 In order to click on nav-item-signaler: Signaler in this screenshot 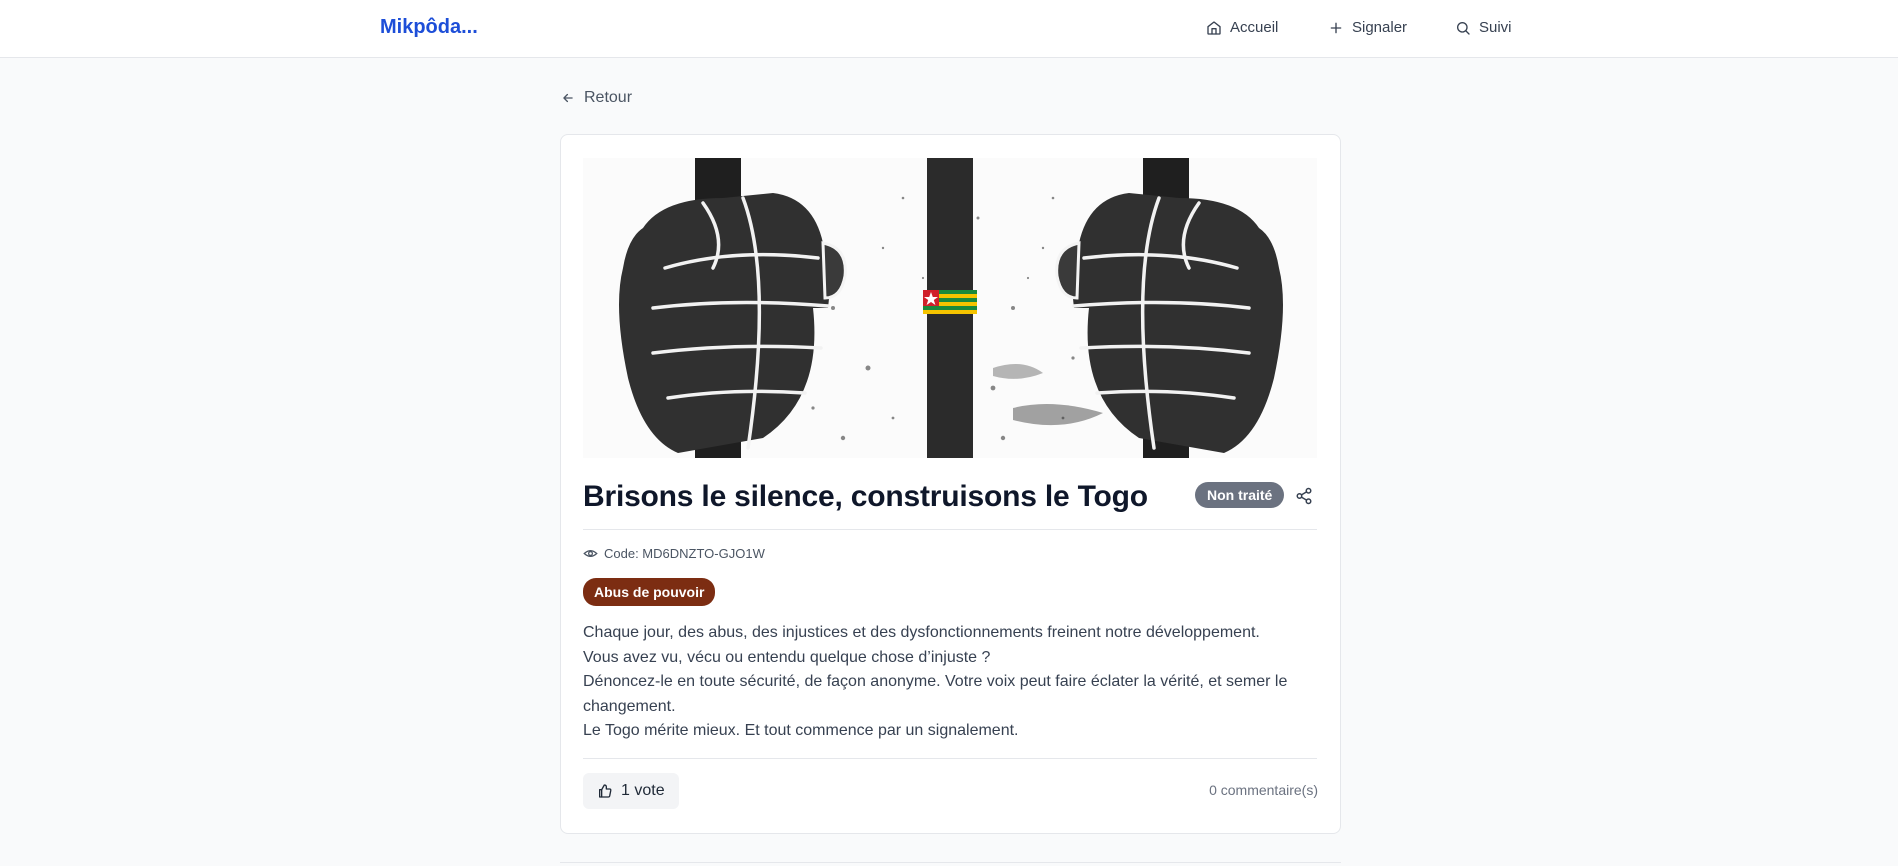, I will do `click(1367, 27)`.